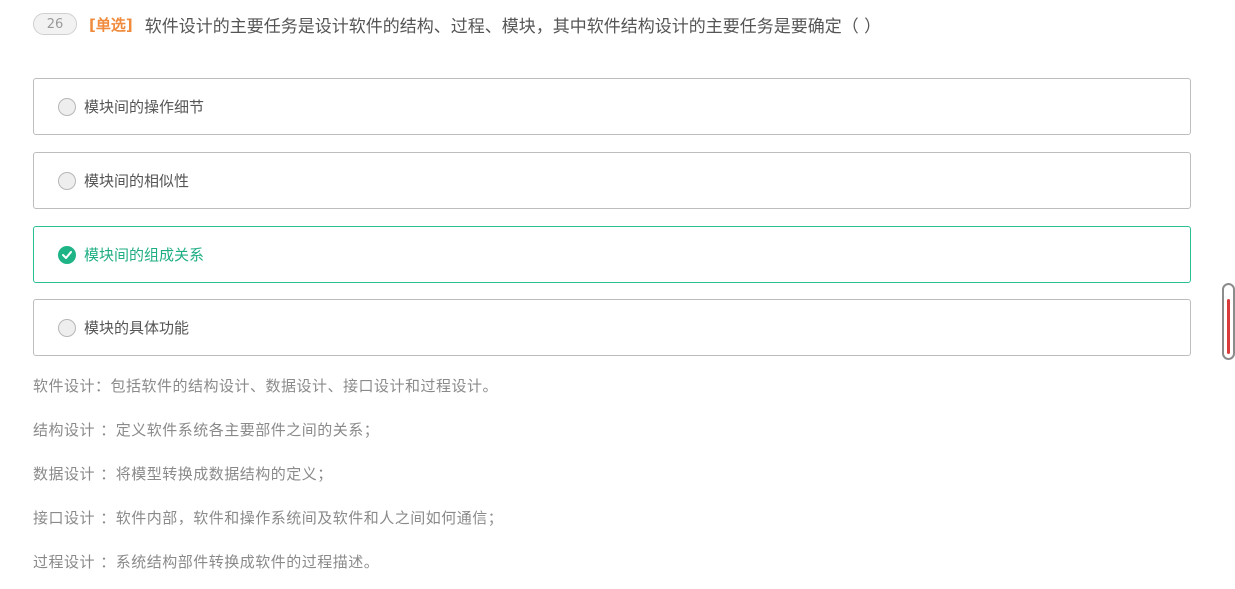 This screenshot has width=1235, height=589. I want to click on checkmark-icon, so click(67, 254).